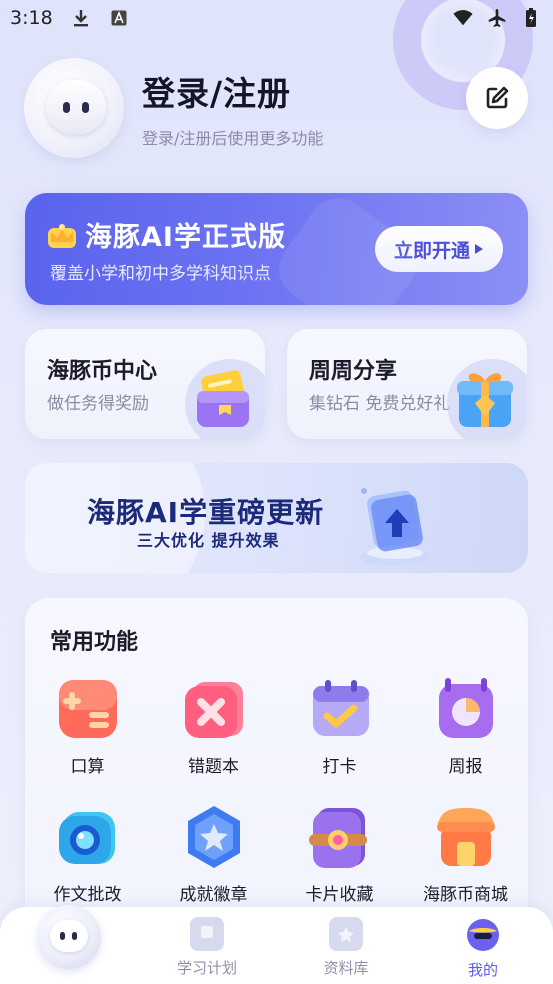 Image resolution: width=553 pixels, height=984 pixels. What do you see at coordinates (339, 895) in the screenshot?
I see `function-label: 卡片收藏` at bounding box center [339, 895].